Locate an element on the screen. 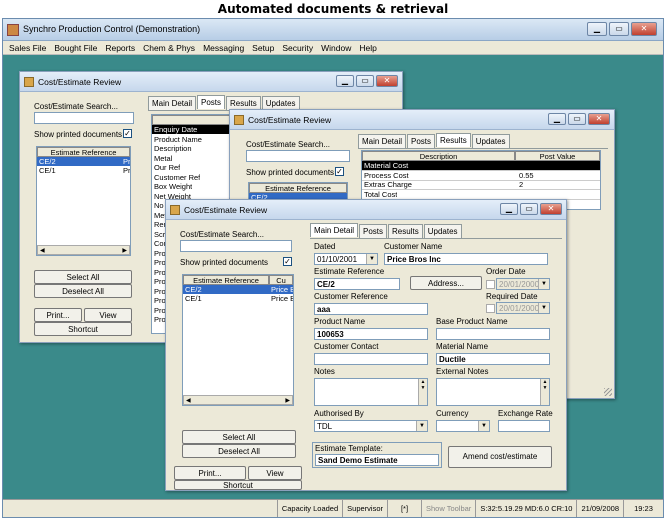 Image resolution: width=666 pixels, height=520 pixels. menu-bought-file: Bought File is located at coordinates (75, 47).